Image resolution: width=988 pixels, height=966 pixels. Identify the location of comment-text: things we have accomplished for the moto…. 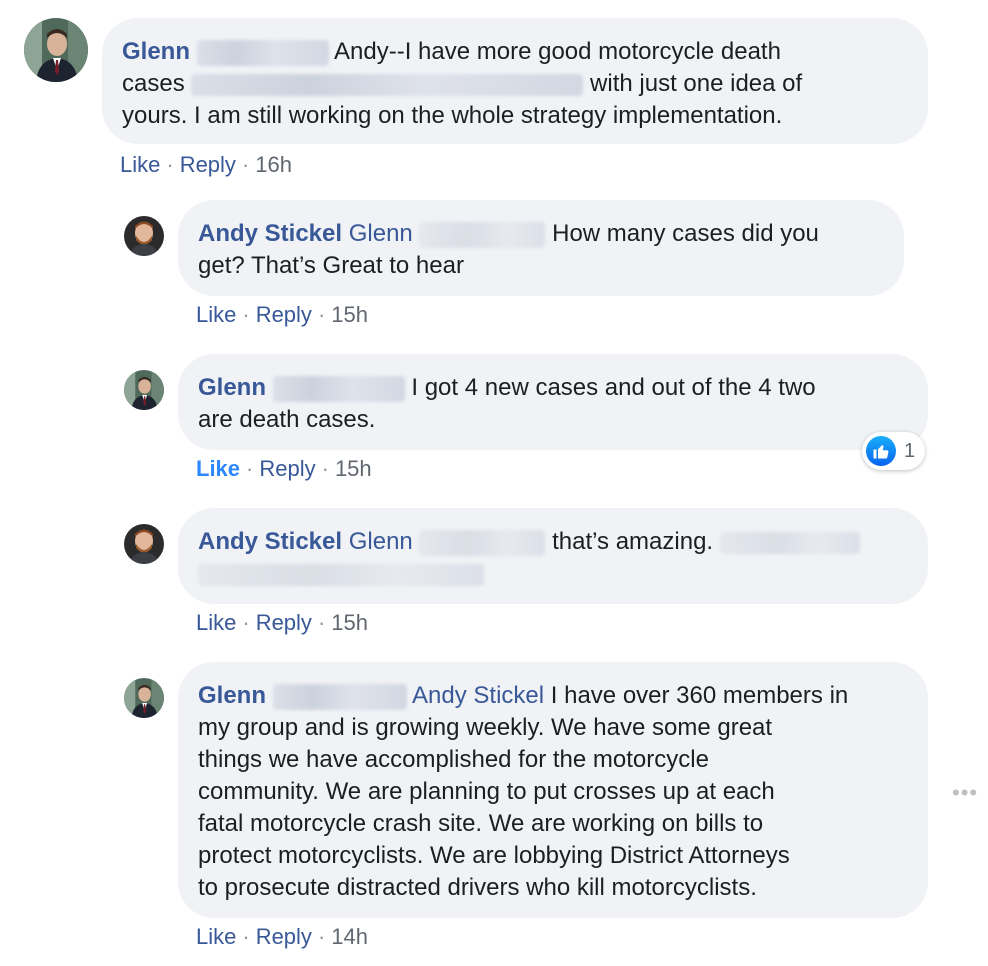
(453, 759).